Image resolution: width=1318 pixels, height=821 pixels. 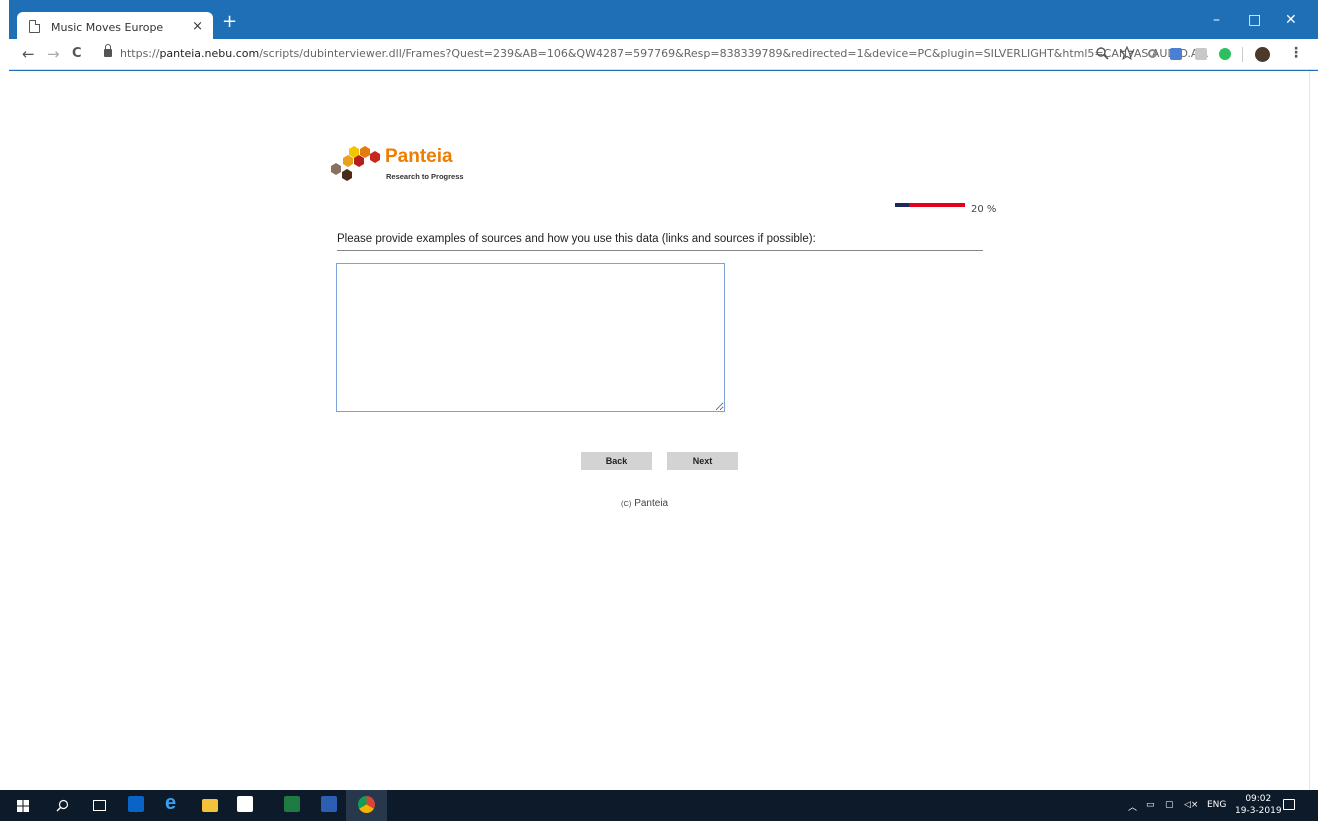 What do you see at coordinates (1169, 805) in the screenshot?
I see `network-icon: ▢` at bounding box center [1169, 805].